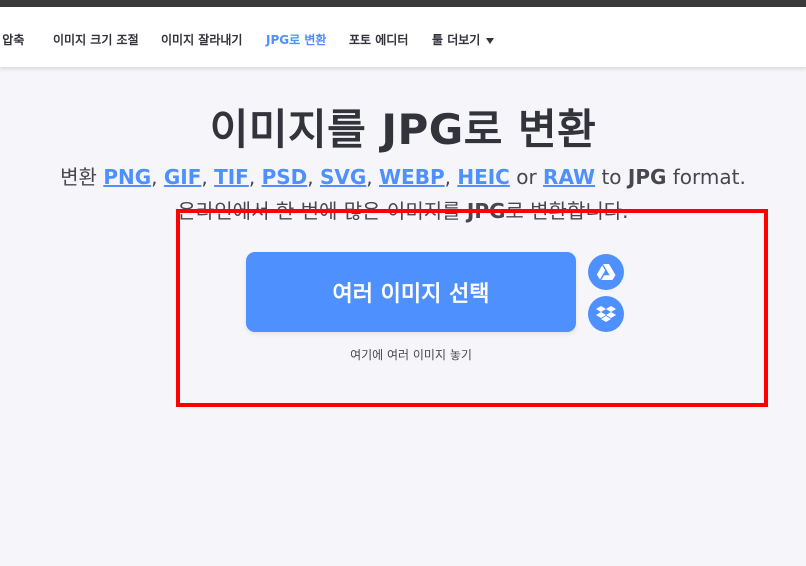 The image size is (806, 566). Describe the element at coordinates (378, 39) in the screenshot. I see `nav-photo-editor: 포토 에디터` at that location.